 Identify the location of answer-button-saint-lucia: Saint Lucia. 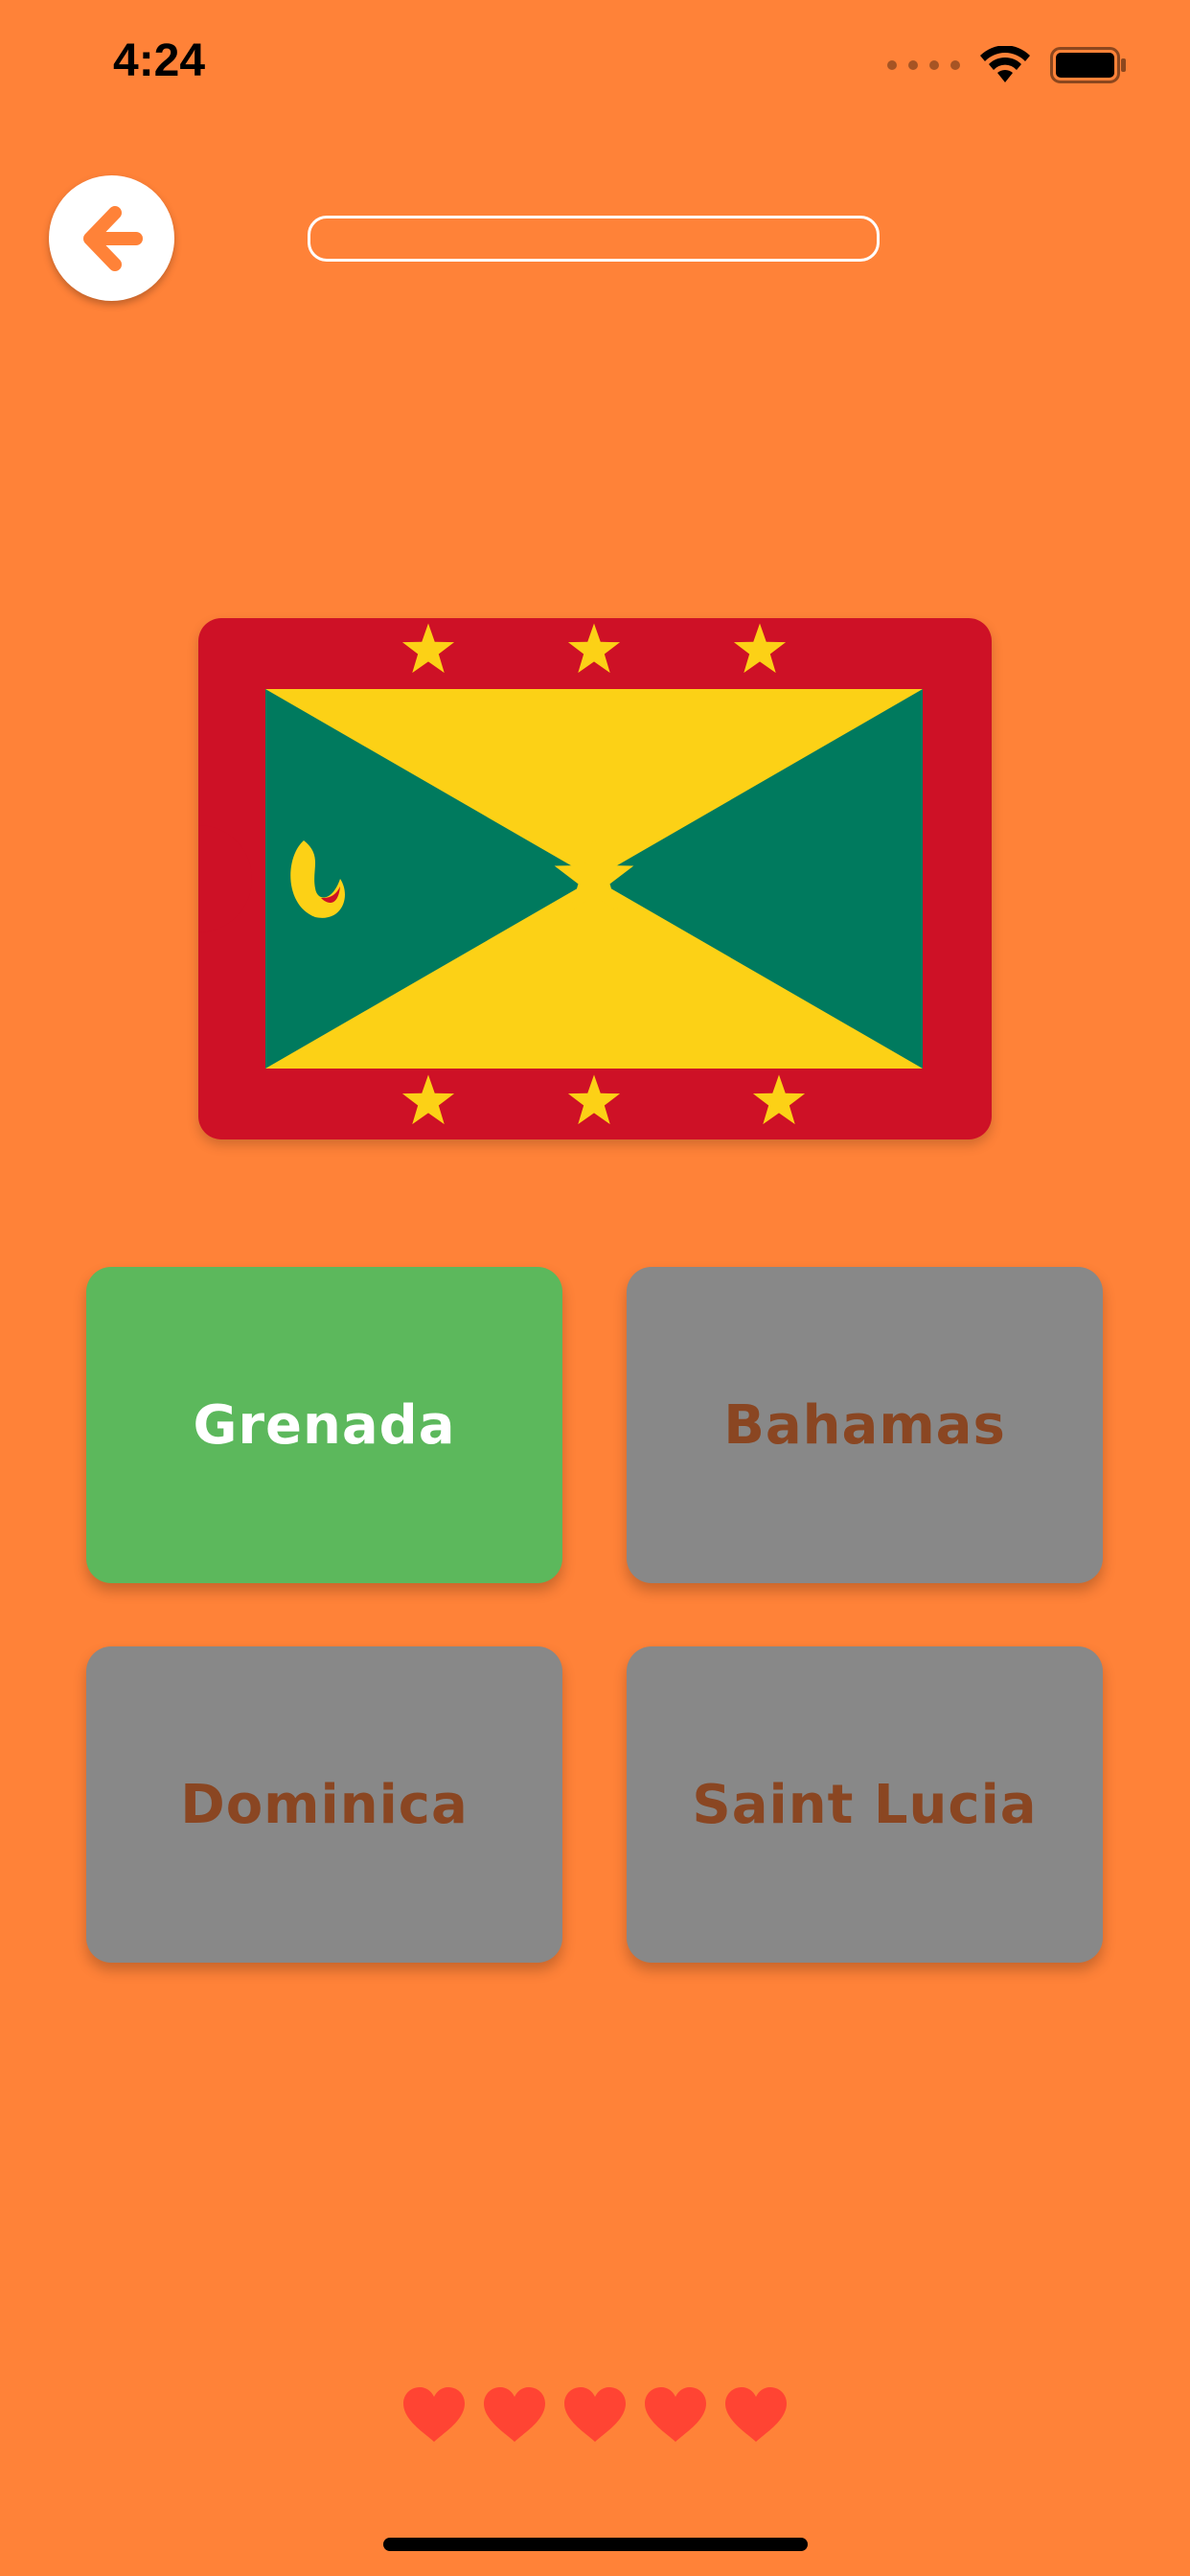
(865, 1805).